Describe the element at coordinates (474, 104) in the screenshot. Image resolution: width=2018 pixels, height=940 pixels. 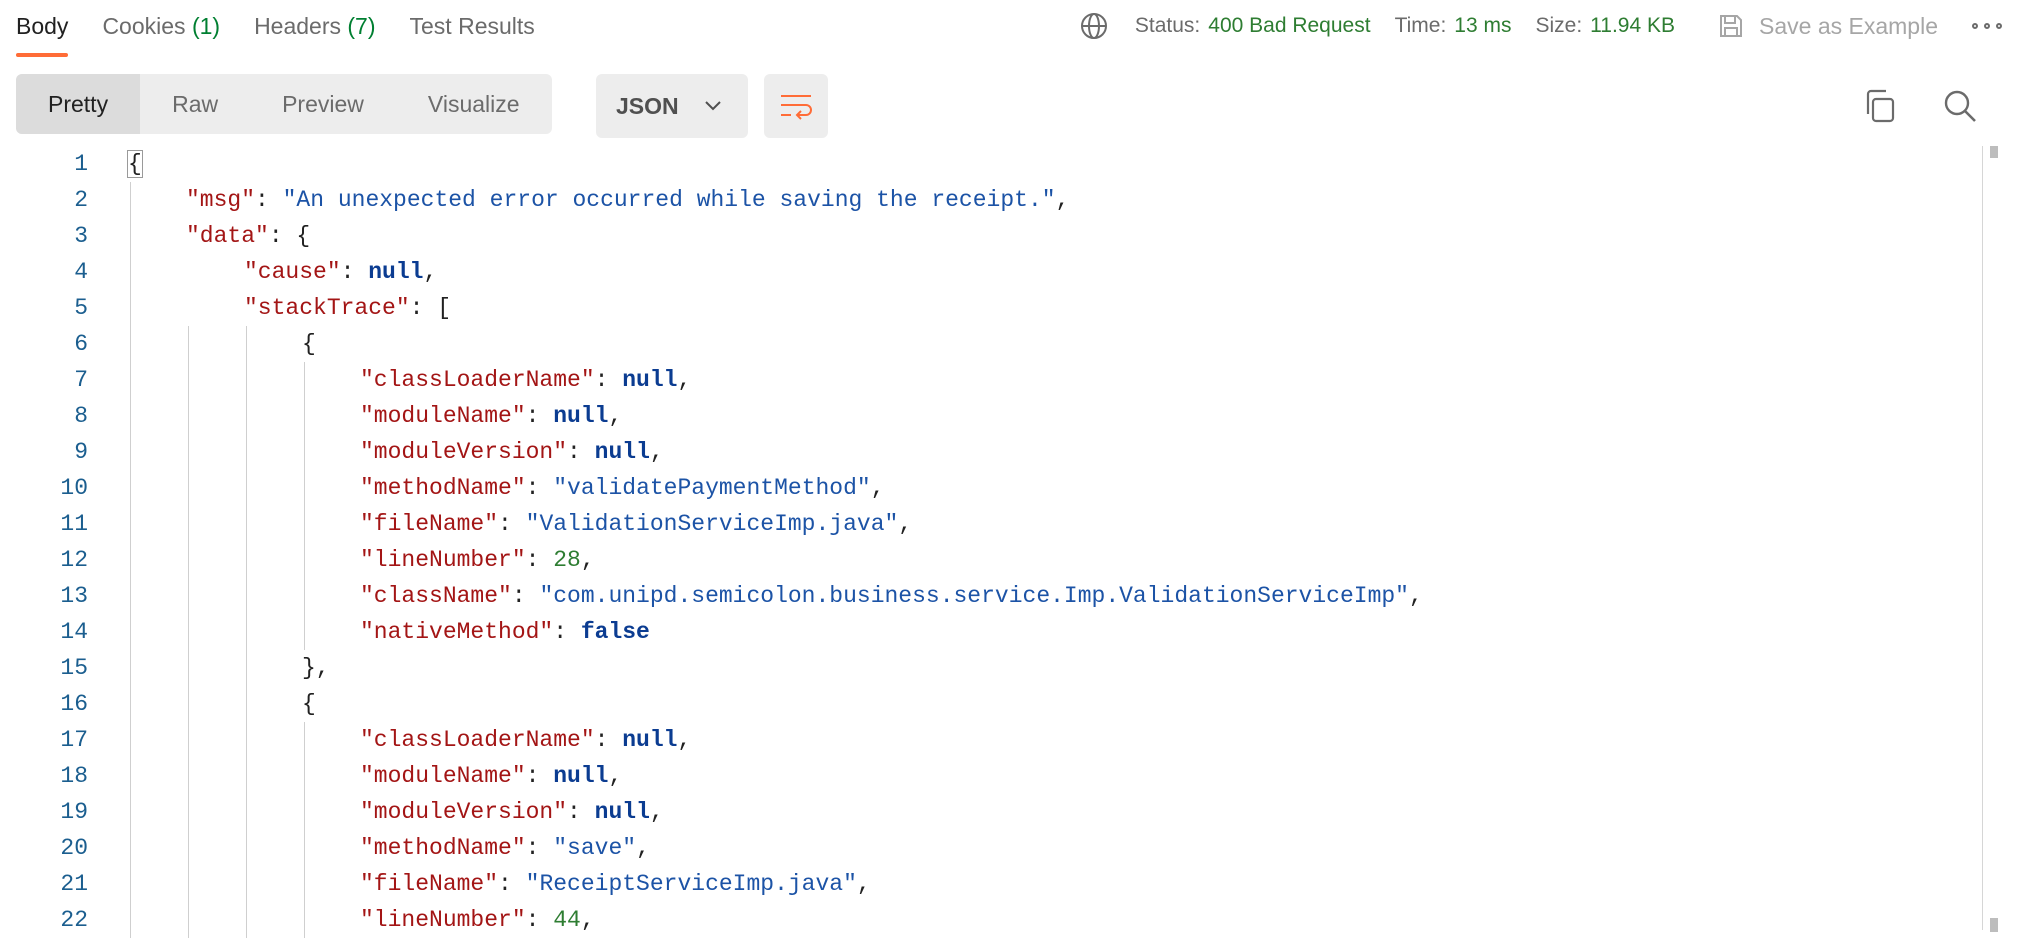
I see `view-mode-visualize: Visualize` at that location.